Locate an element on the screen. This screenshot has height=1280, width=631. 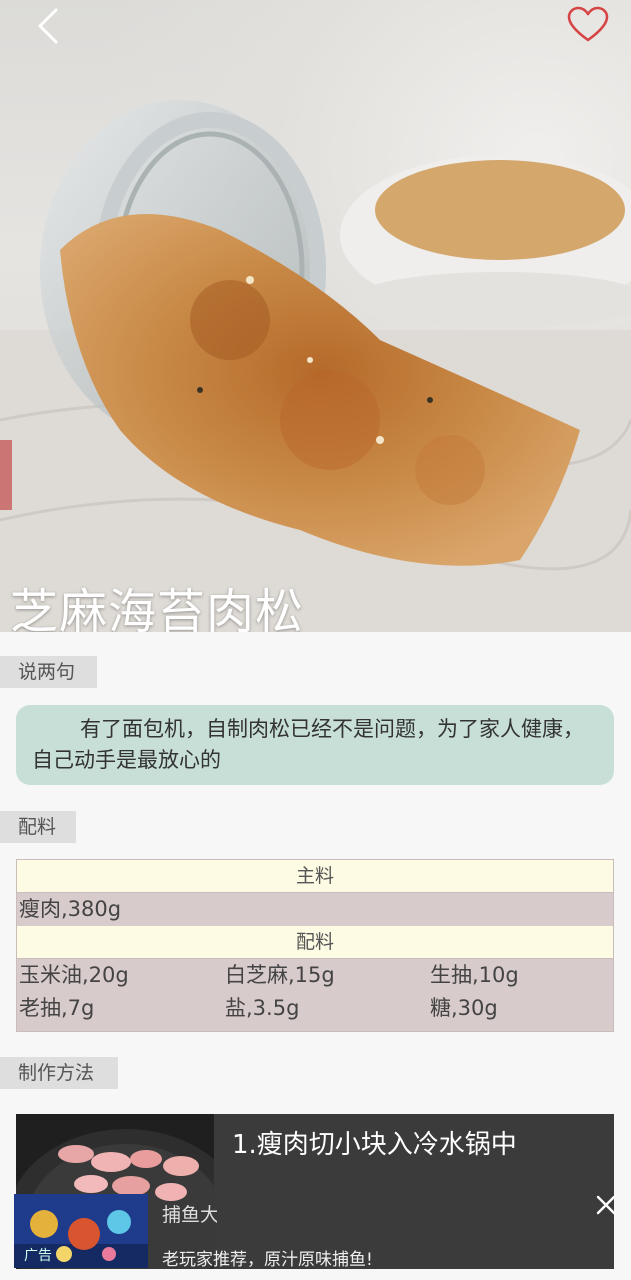
ad-close-button is located at coordinates (606, 1205).